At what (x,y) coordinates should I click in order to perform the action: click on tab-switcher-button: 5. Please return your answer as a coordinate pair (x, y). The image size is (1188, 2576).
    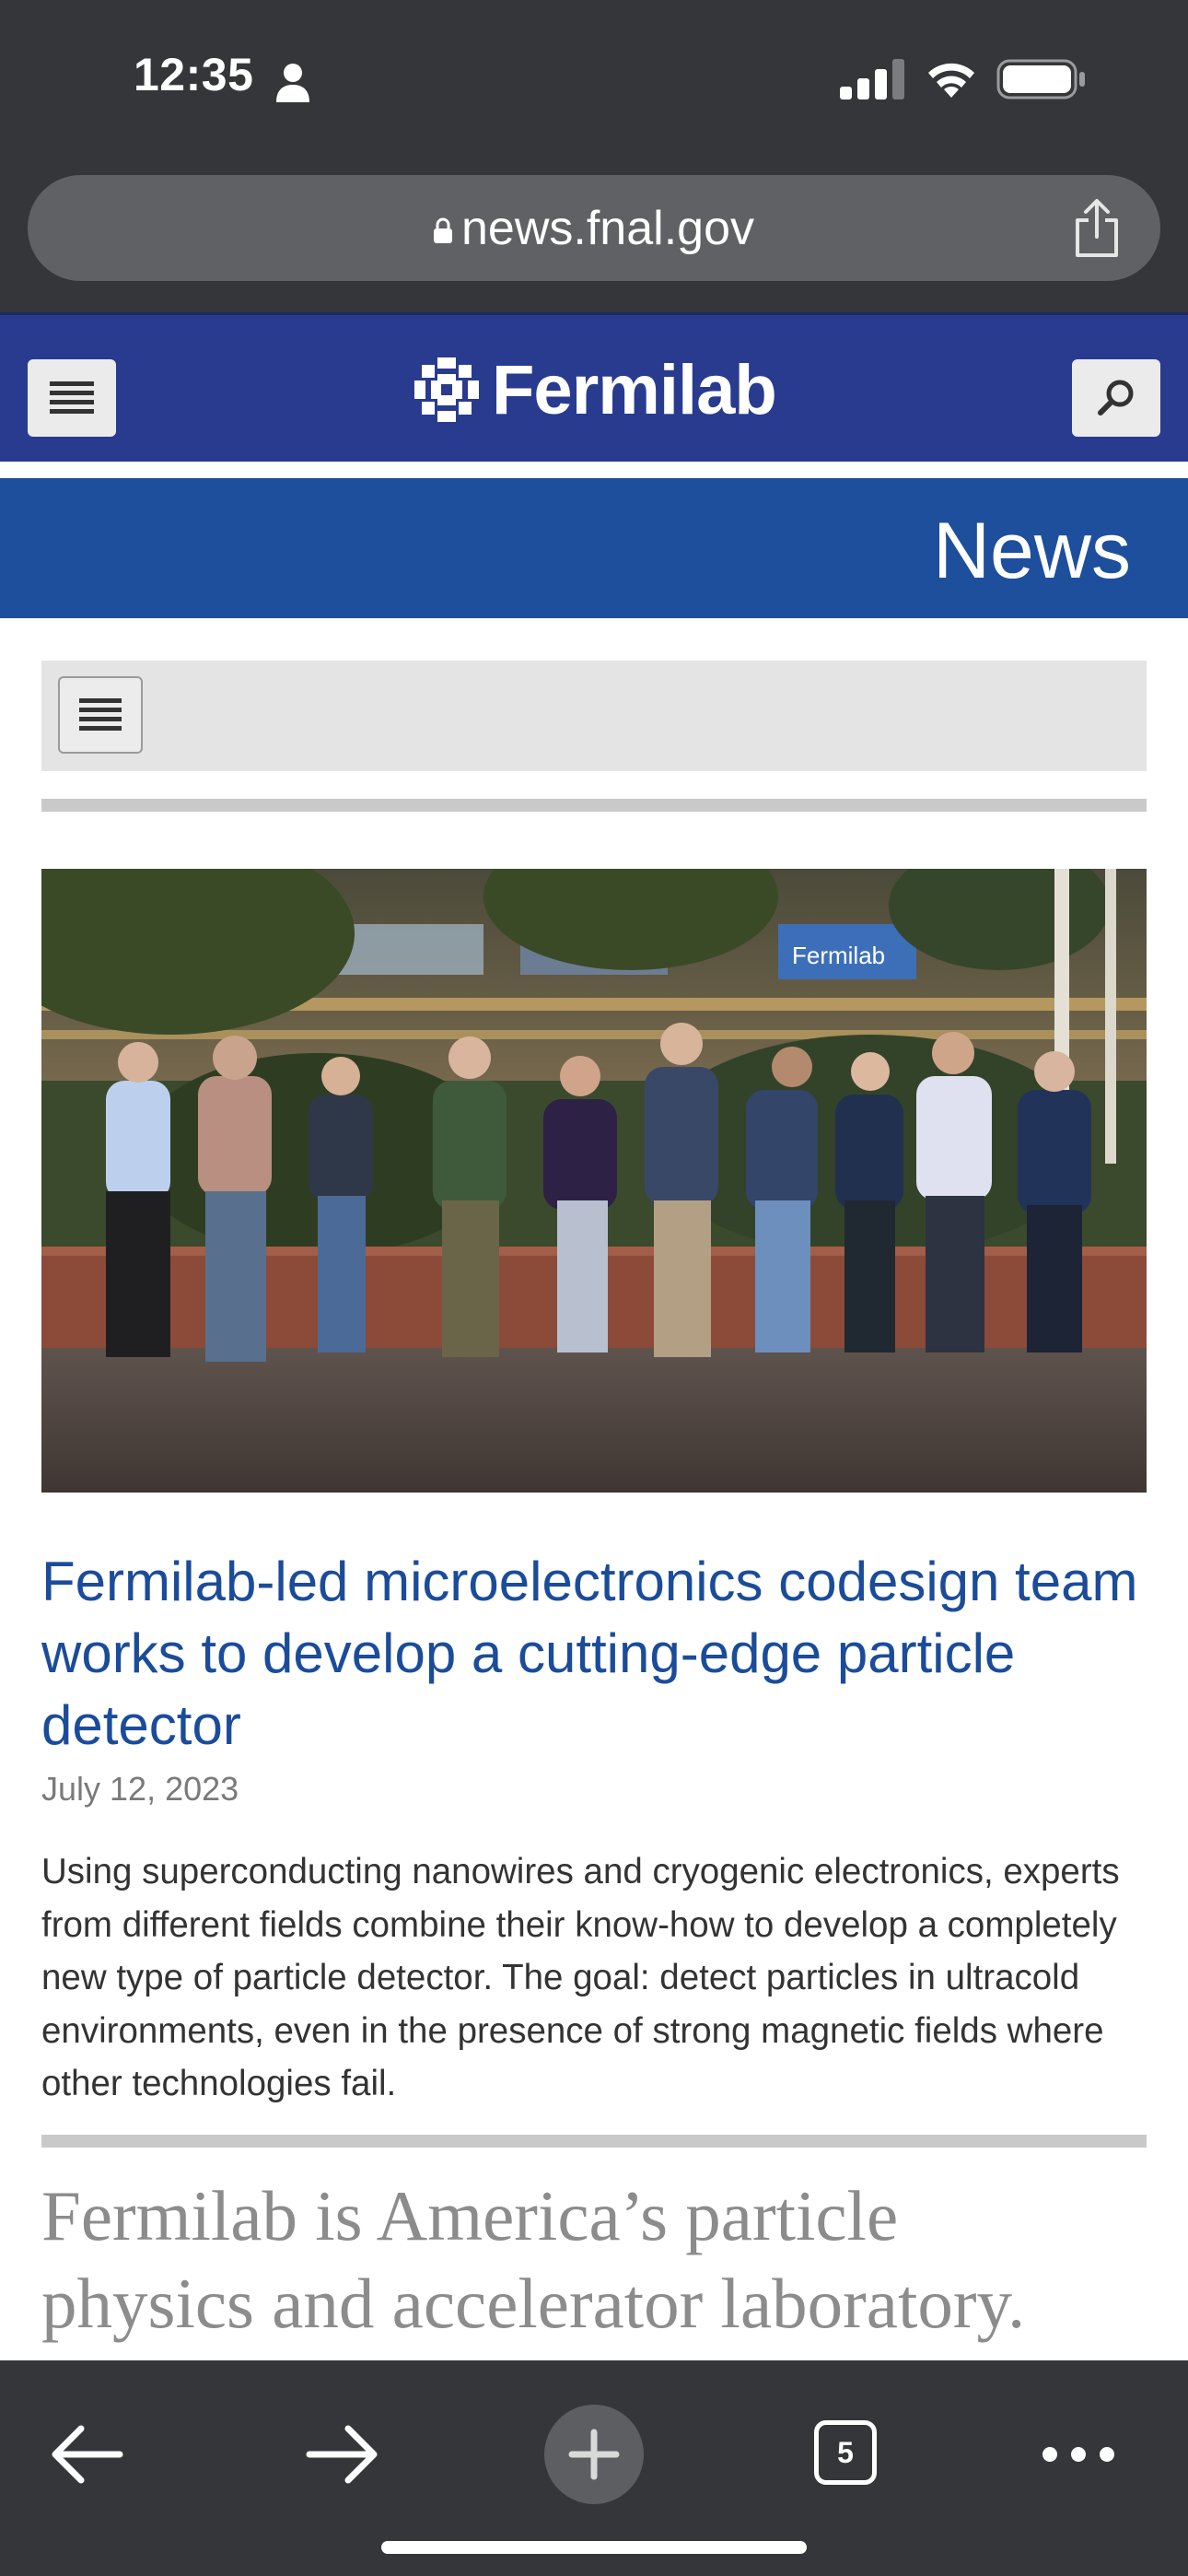
    Looking at the image, I should click on (845, 2452).